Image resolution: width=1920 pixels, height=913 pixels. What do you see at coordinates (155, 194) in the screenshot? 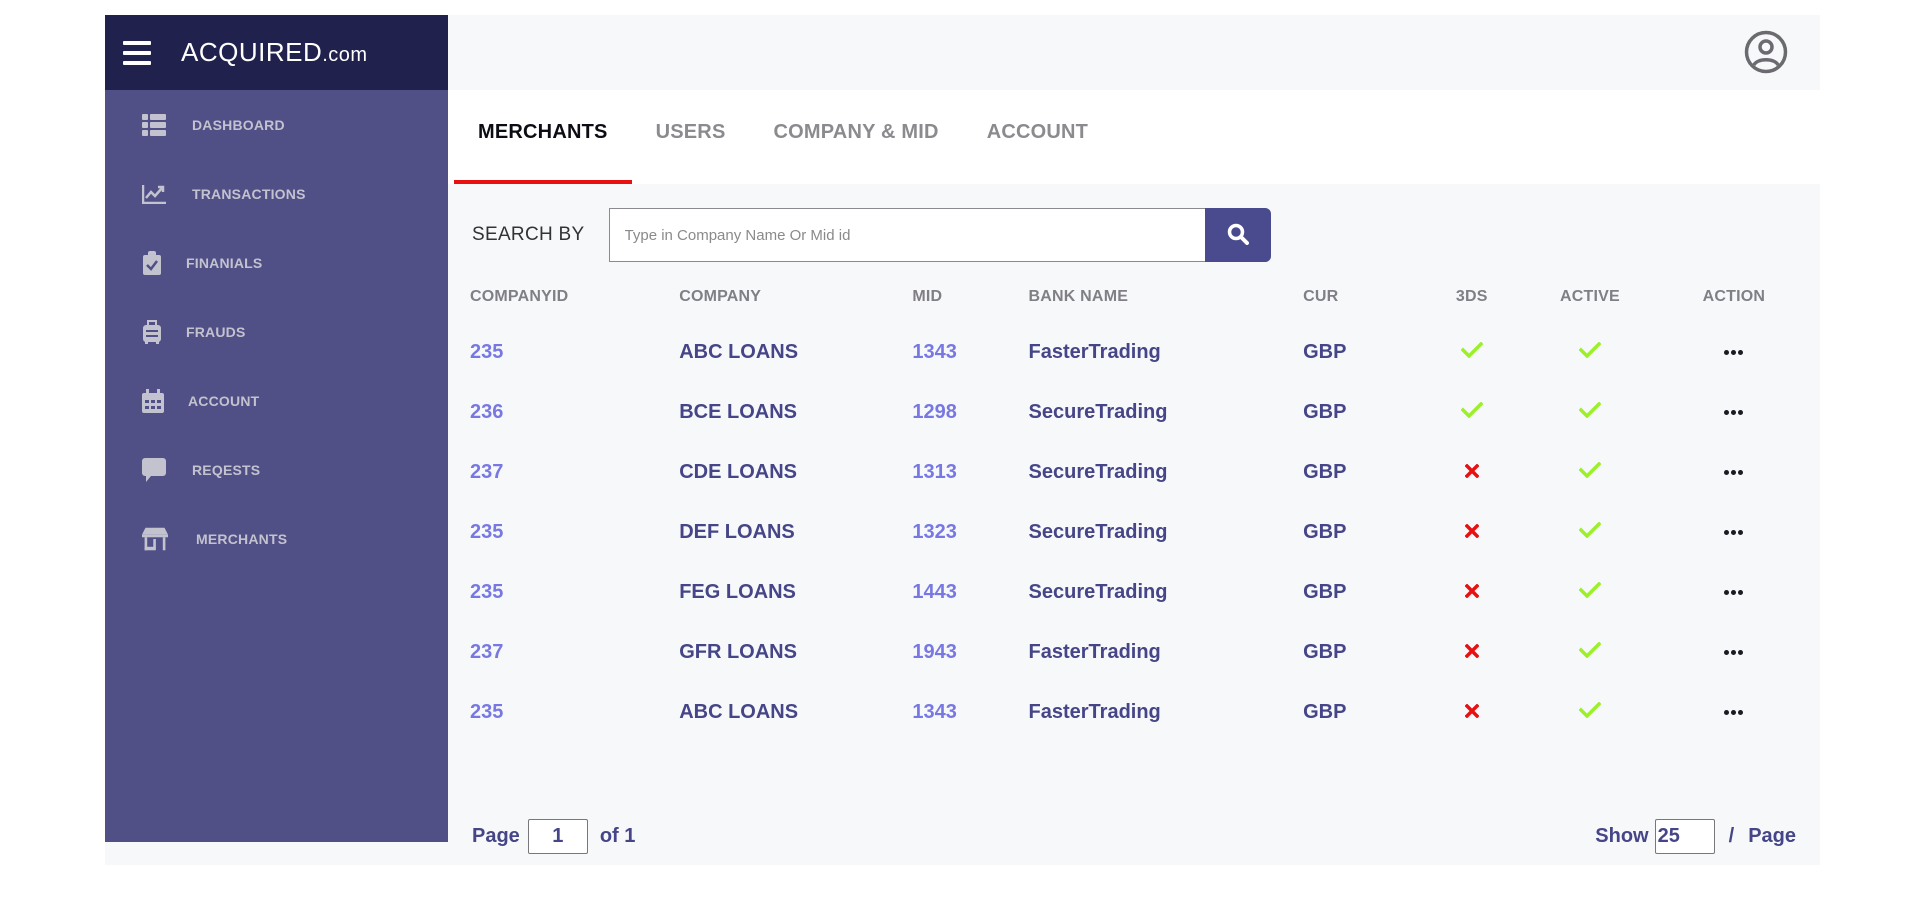
I see `chart-line-icon` at bounding box center [155, 194].